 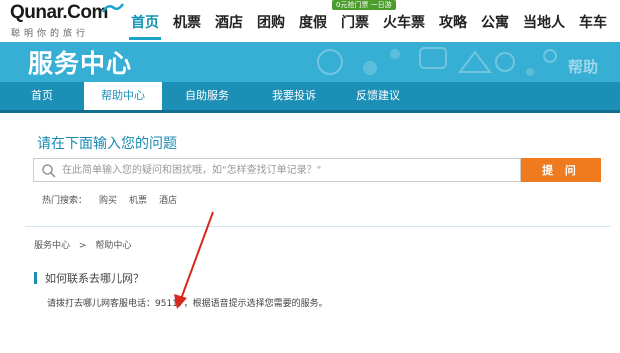 What do you see at coordinates (145, 24) in the screenshot?
I see `nav-item-0: 首页` at bounding box center [145, 24].